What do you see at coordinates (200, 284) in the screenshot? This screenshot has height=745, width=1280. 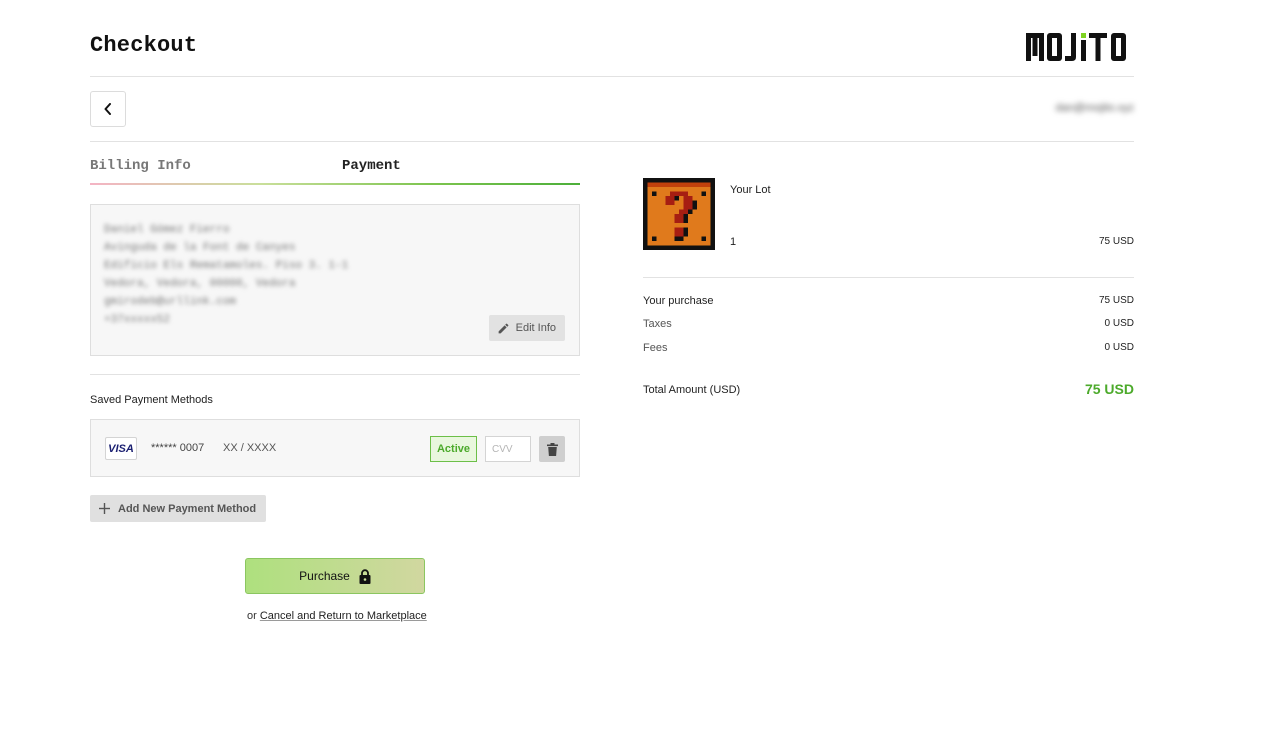 I see `billing-line: Vedora, Vedora, 00000, Vedora` at bounding box center [200, 284].